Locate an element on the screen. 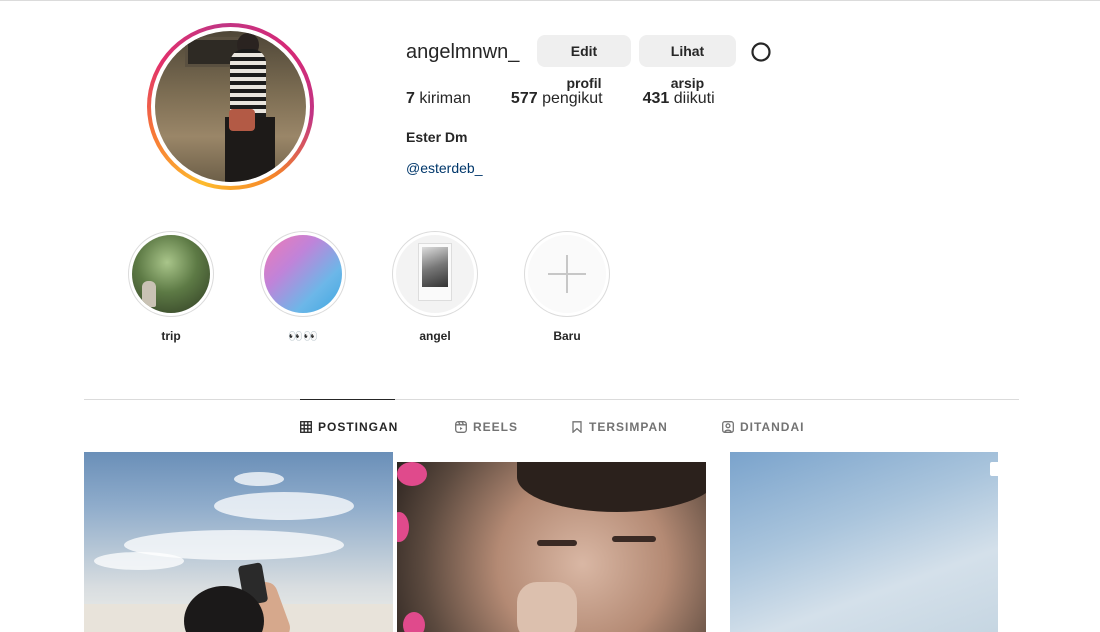  settings-gear-icon is located at coordinates (761, 52).